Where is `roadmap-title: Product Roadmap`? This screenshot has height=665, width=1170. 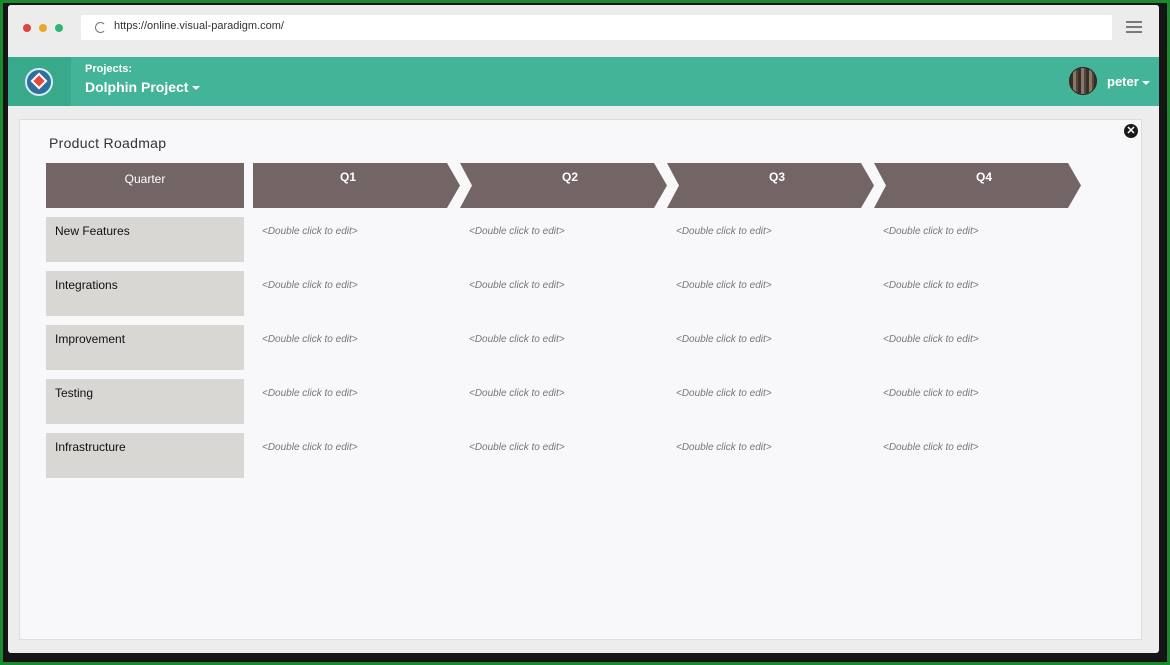 roadmap-title: Product Roadmap is located at coordinates (108, 143).